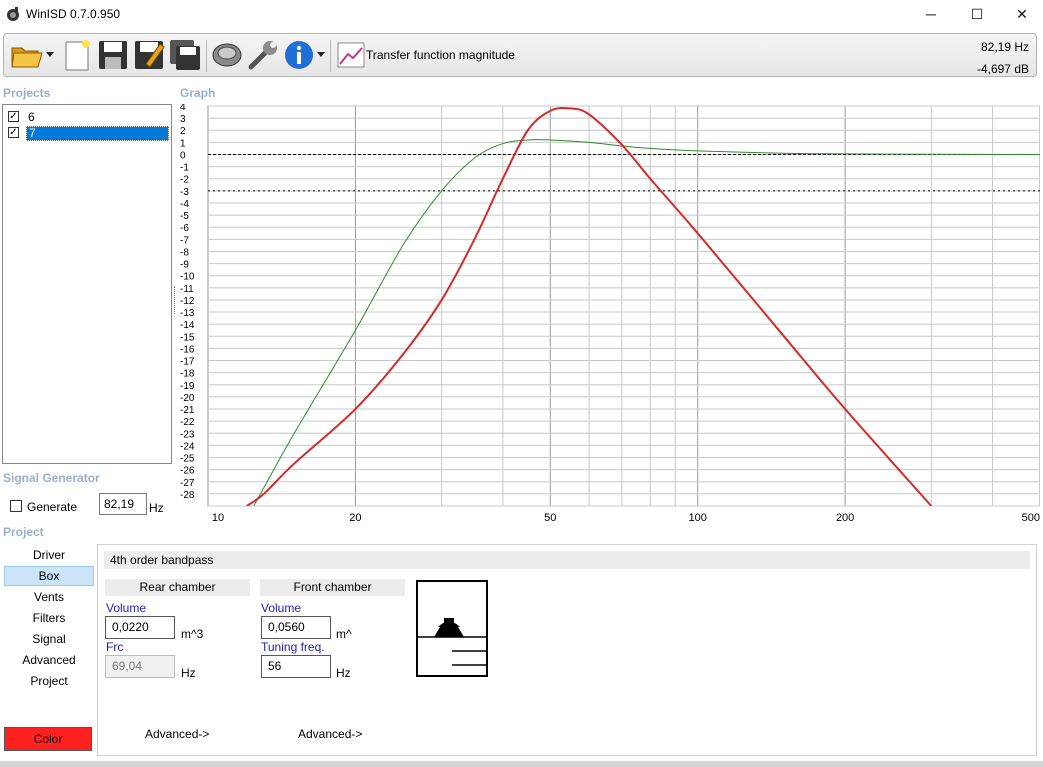  Describe the element at coordinates (299, 55) in the screenshot. I see `info-icon` at that location.